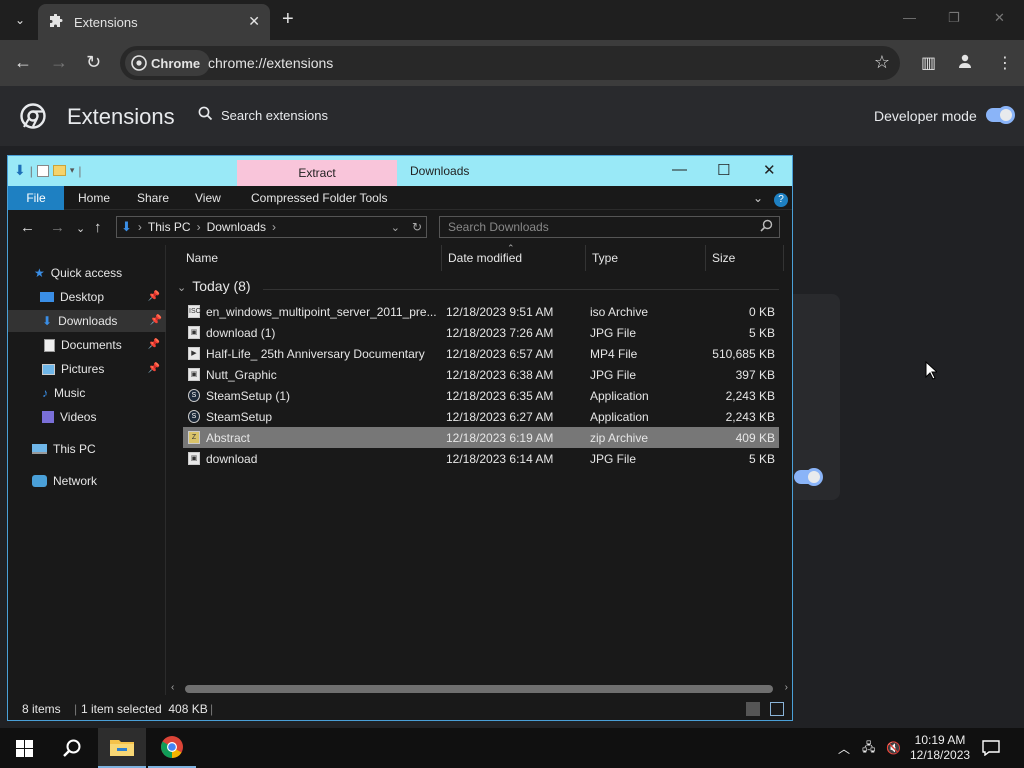 The image size is (1024, 768). What do you see at coordinates (59, 170) in the screenshot?
I see `new-folder-icon` at bounding box center [59, 170].